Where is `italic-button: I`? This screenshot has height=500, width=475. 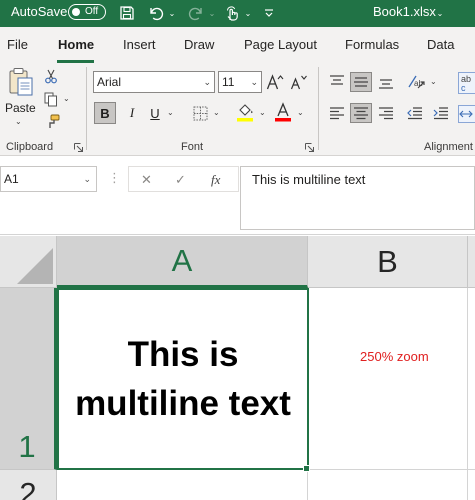
italic-button: I is located at coordinates (132, 113).